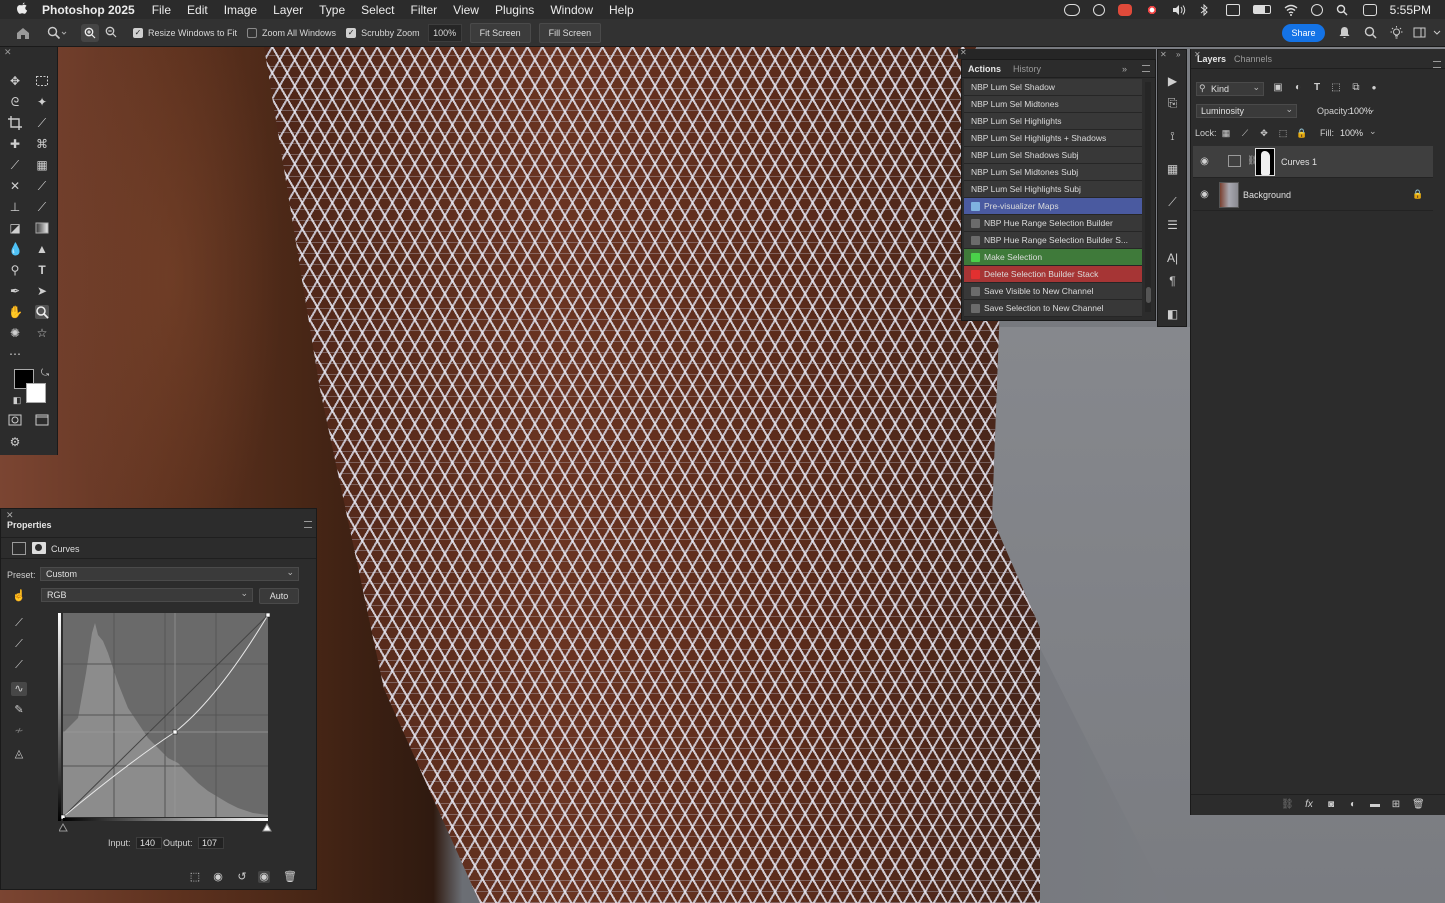  I want to click on lock-image-pixels-icon: ⟋, so click(1245, 133).